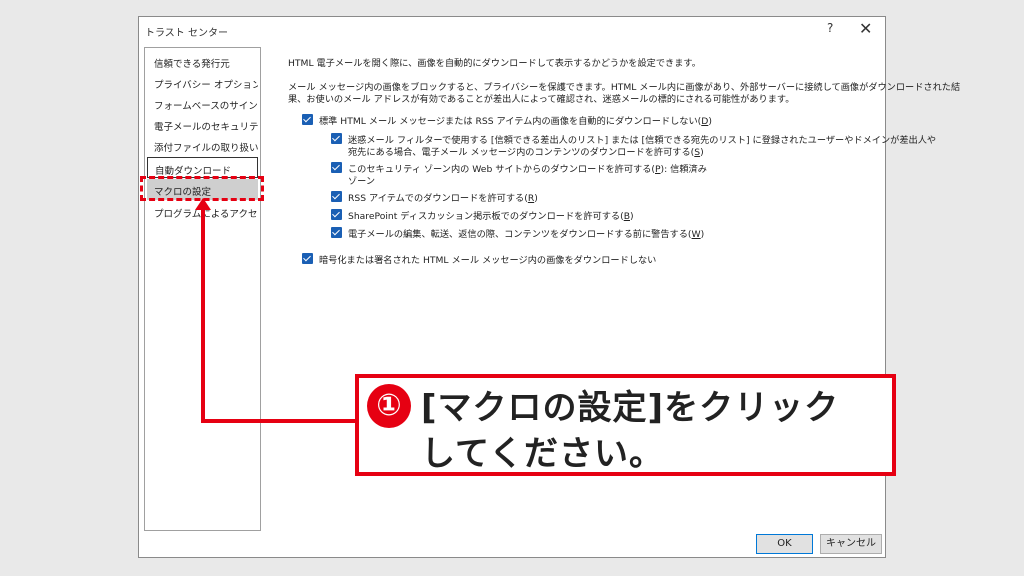  I want to click on option-security-zone-line-2: ゾーン, so click(362, 181).